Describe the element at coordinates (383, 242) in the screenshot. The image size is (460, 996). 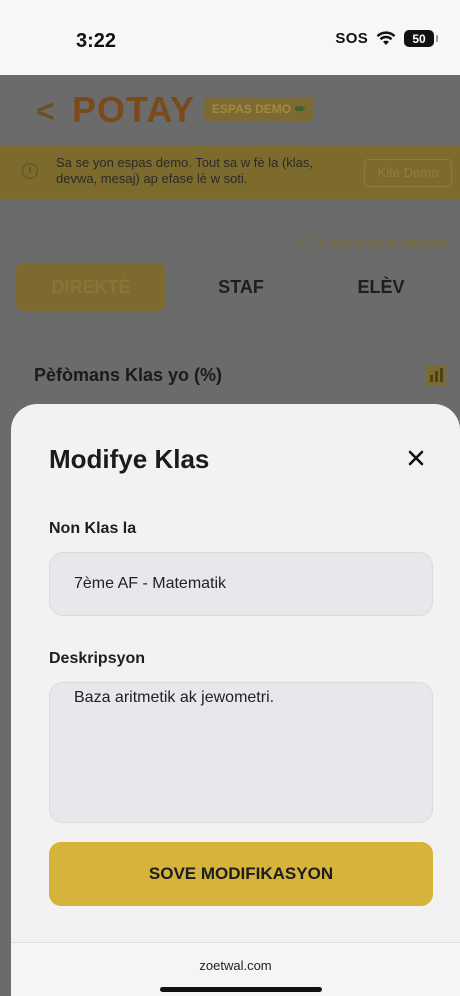
I see `add-institution-label: + Ajoute lòt enstitisyon` at that location.